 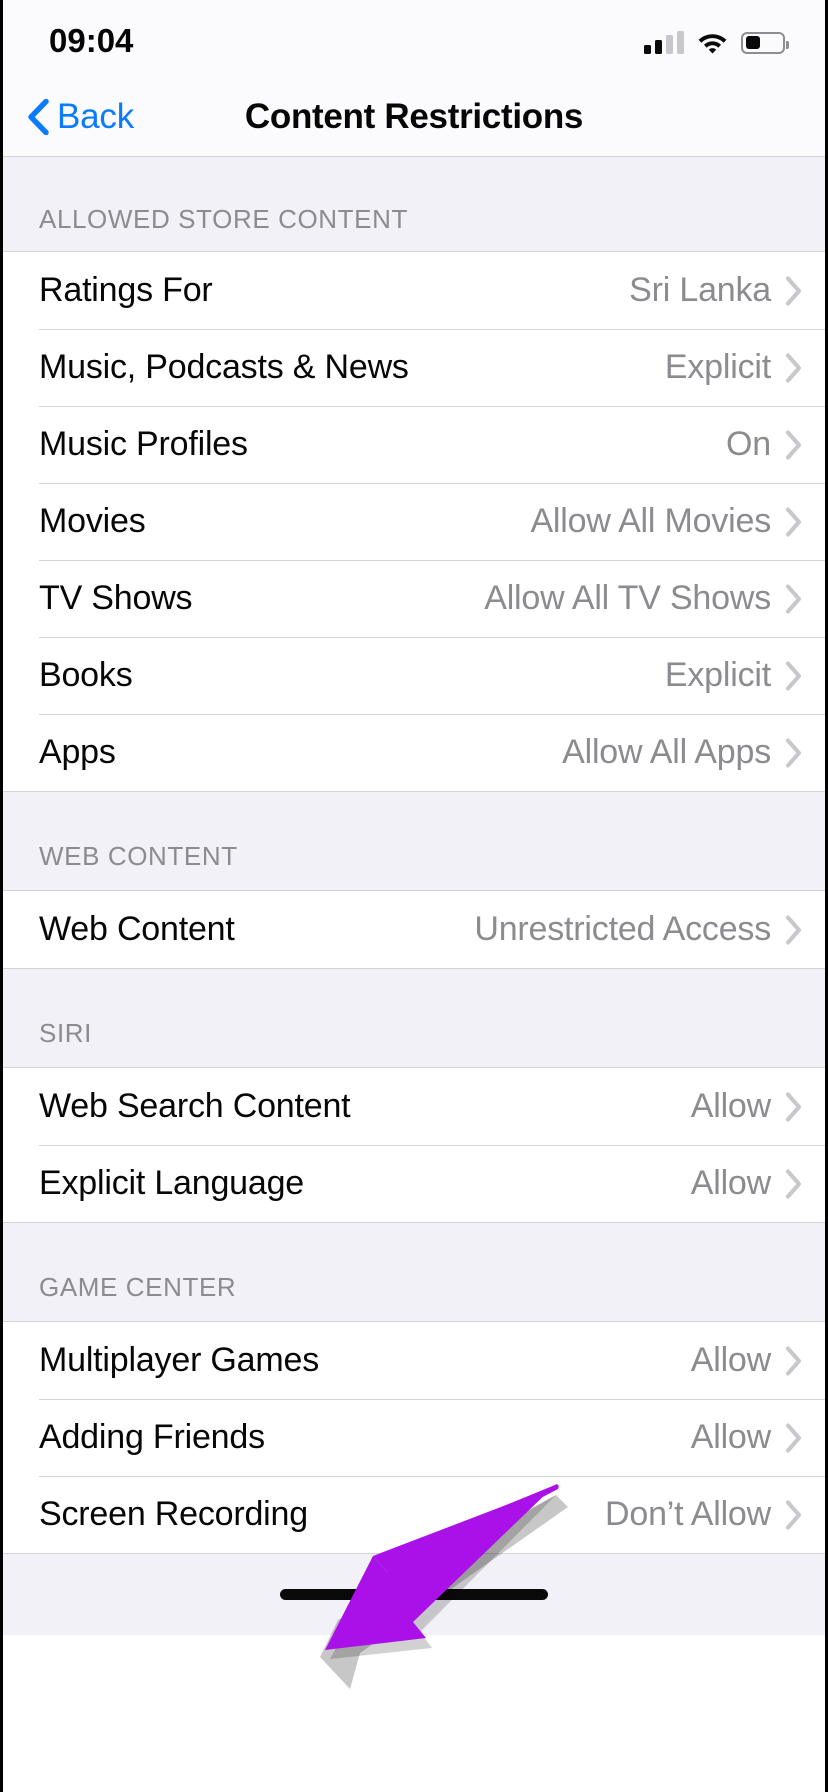 What do you see at coordinates (414, 1272) in the screenshot?
I see `section-header-game-center: GAME CENTER` at bounding box center [414, 1272].